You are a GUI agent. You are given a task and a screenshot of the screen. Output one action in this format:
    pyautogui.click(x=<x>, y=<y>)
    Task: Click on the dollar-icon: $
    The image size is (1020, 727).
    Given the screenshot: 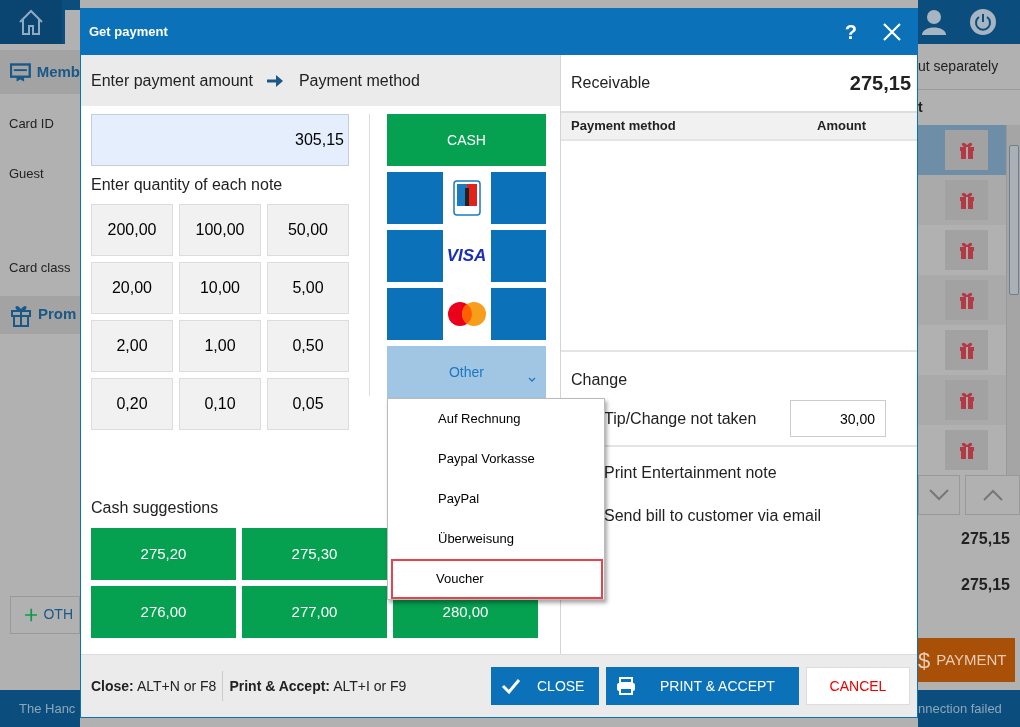 What is the action you would take?
    pyautogui.click(x=924, y=660)
    